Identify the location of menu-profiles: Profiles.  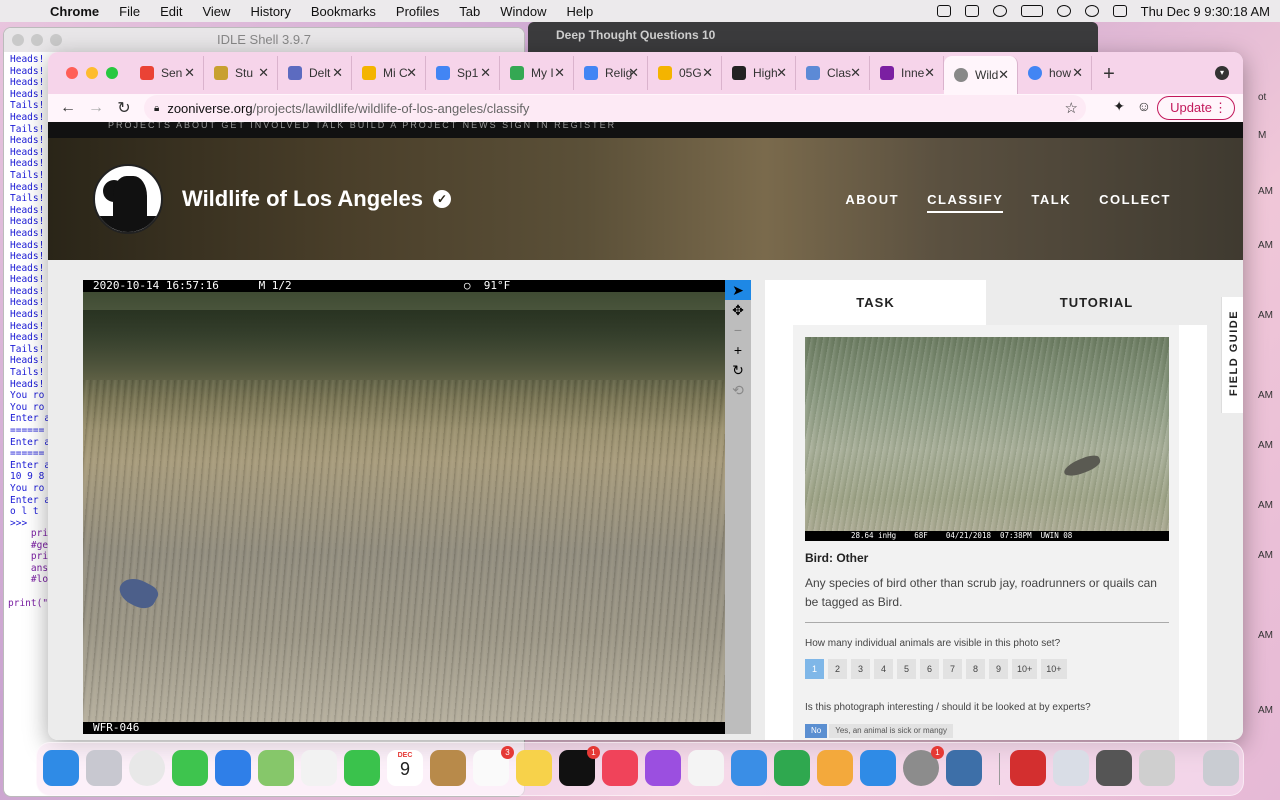
(417, 11).